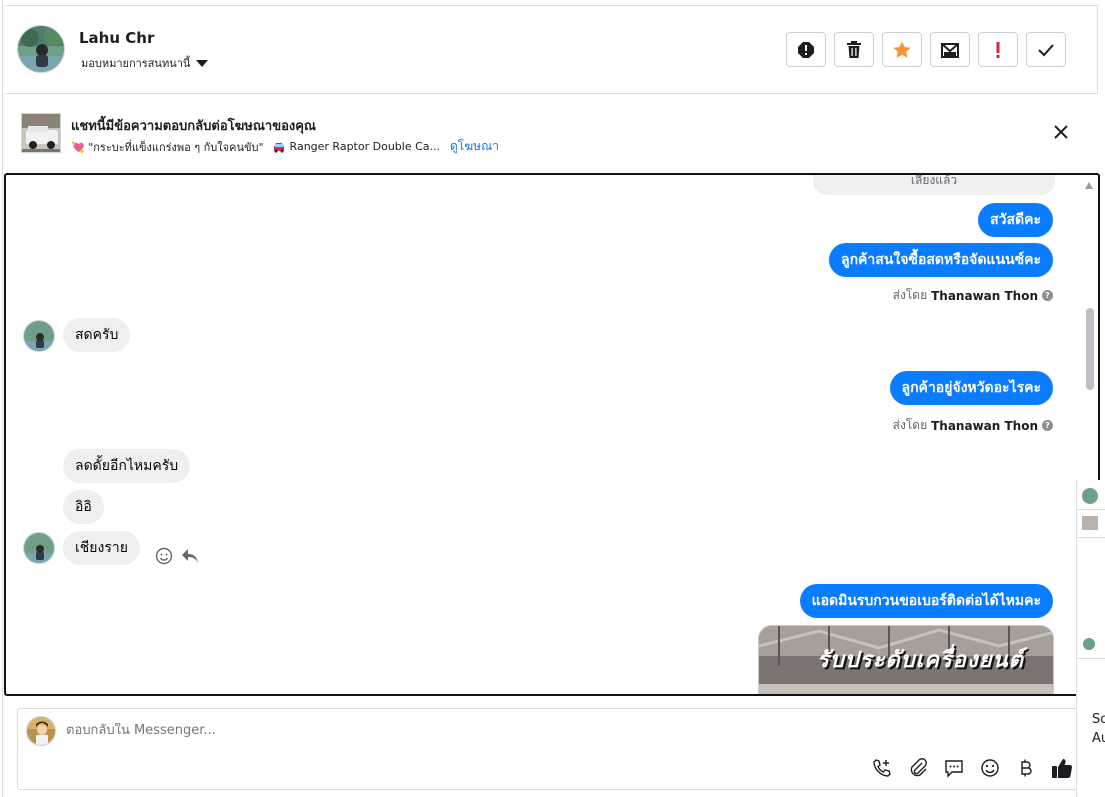 This screenshot has width=1105, height=797. I want to click on attach-file-button, so click(918, 768).